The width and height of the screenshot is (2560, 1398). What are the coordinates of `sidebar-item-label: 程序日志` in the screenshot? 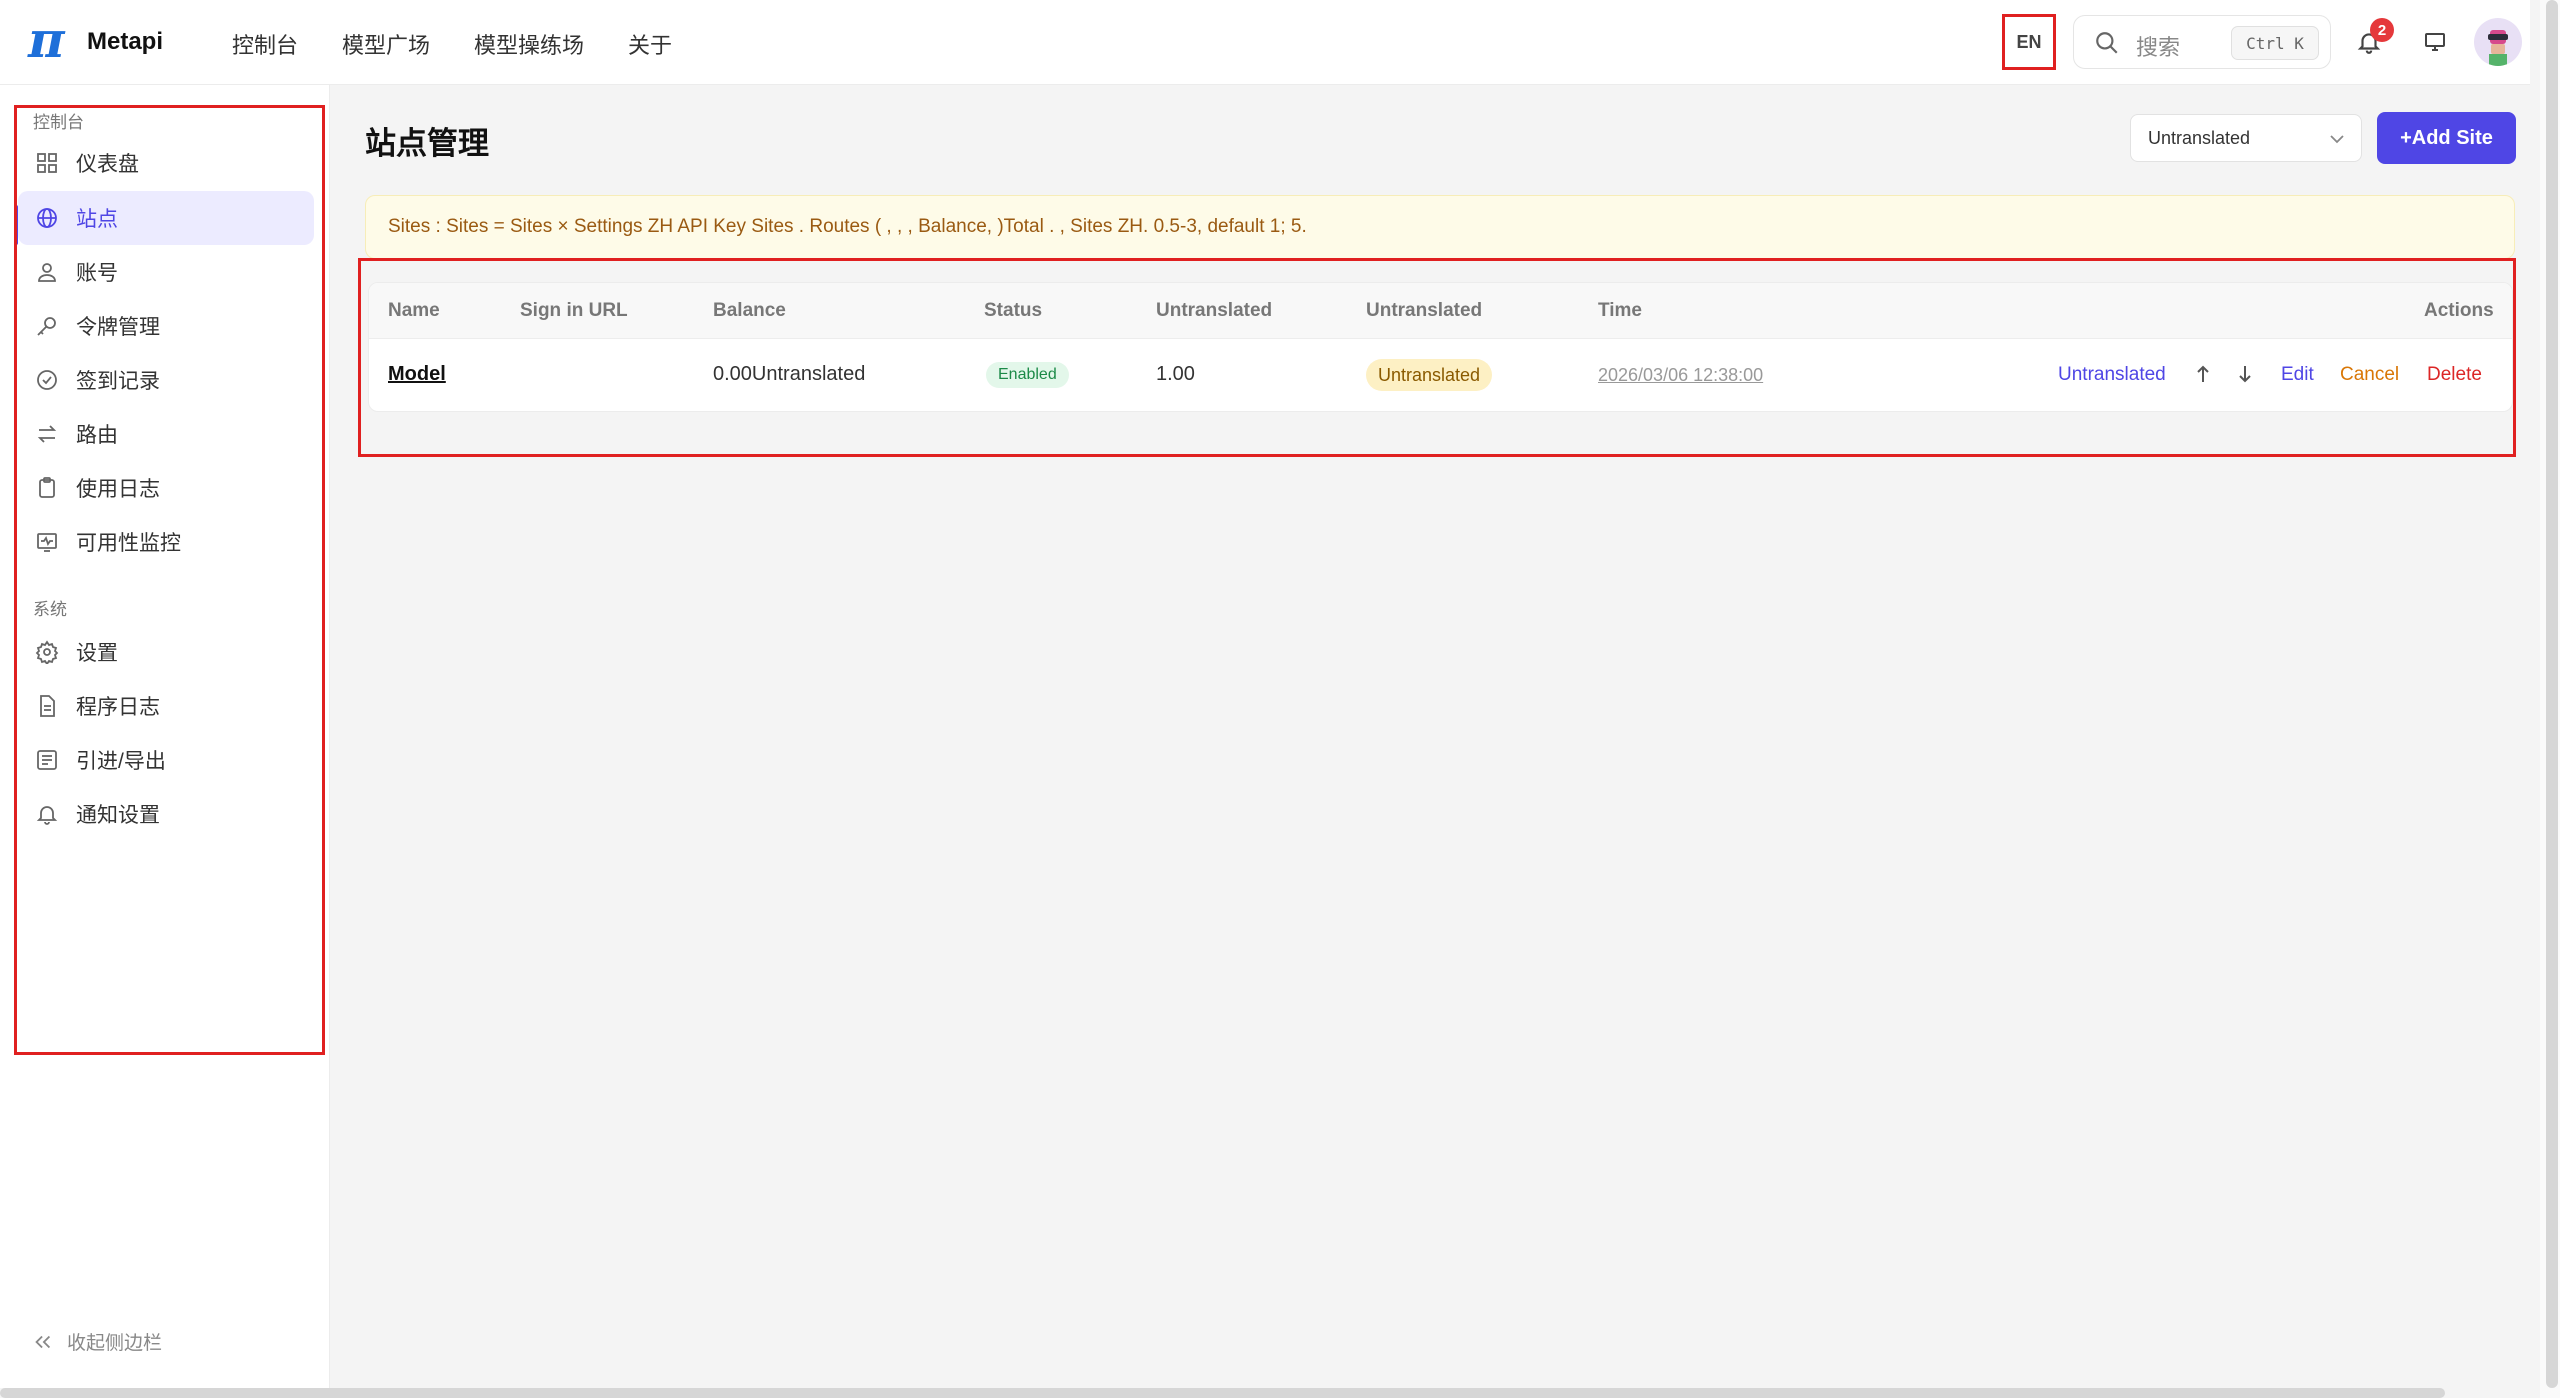 It's located at (118, 707).